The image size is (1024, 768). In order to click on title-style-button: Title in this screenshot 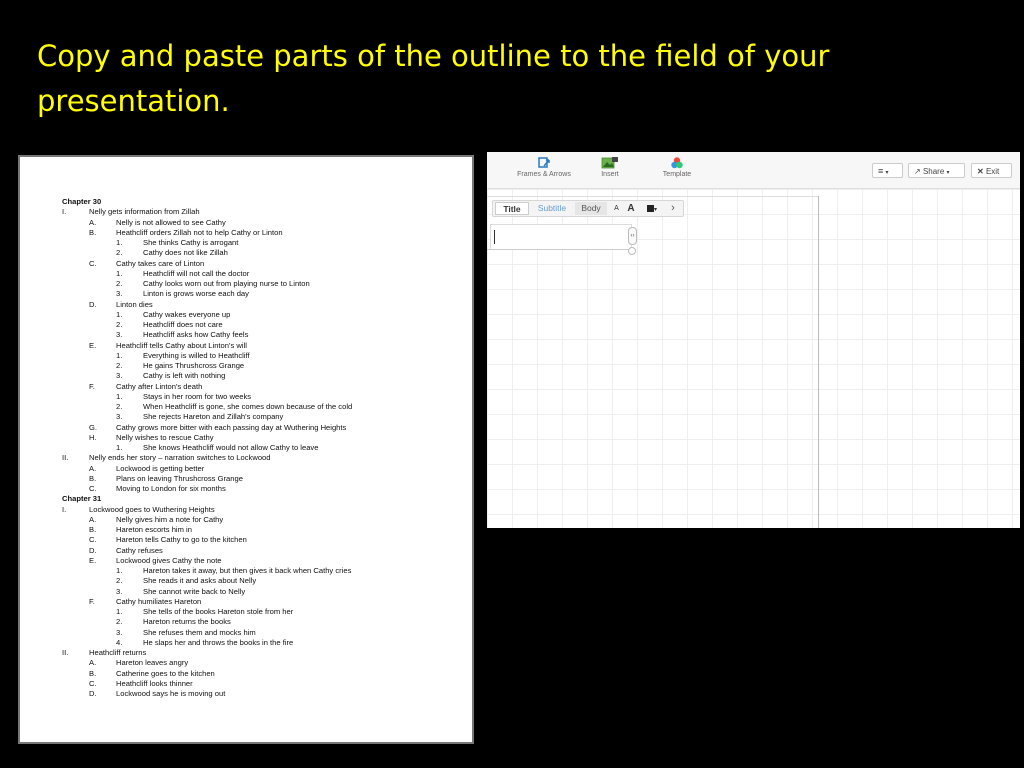, I will do `click(512, 208)`.